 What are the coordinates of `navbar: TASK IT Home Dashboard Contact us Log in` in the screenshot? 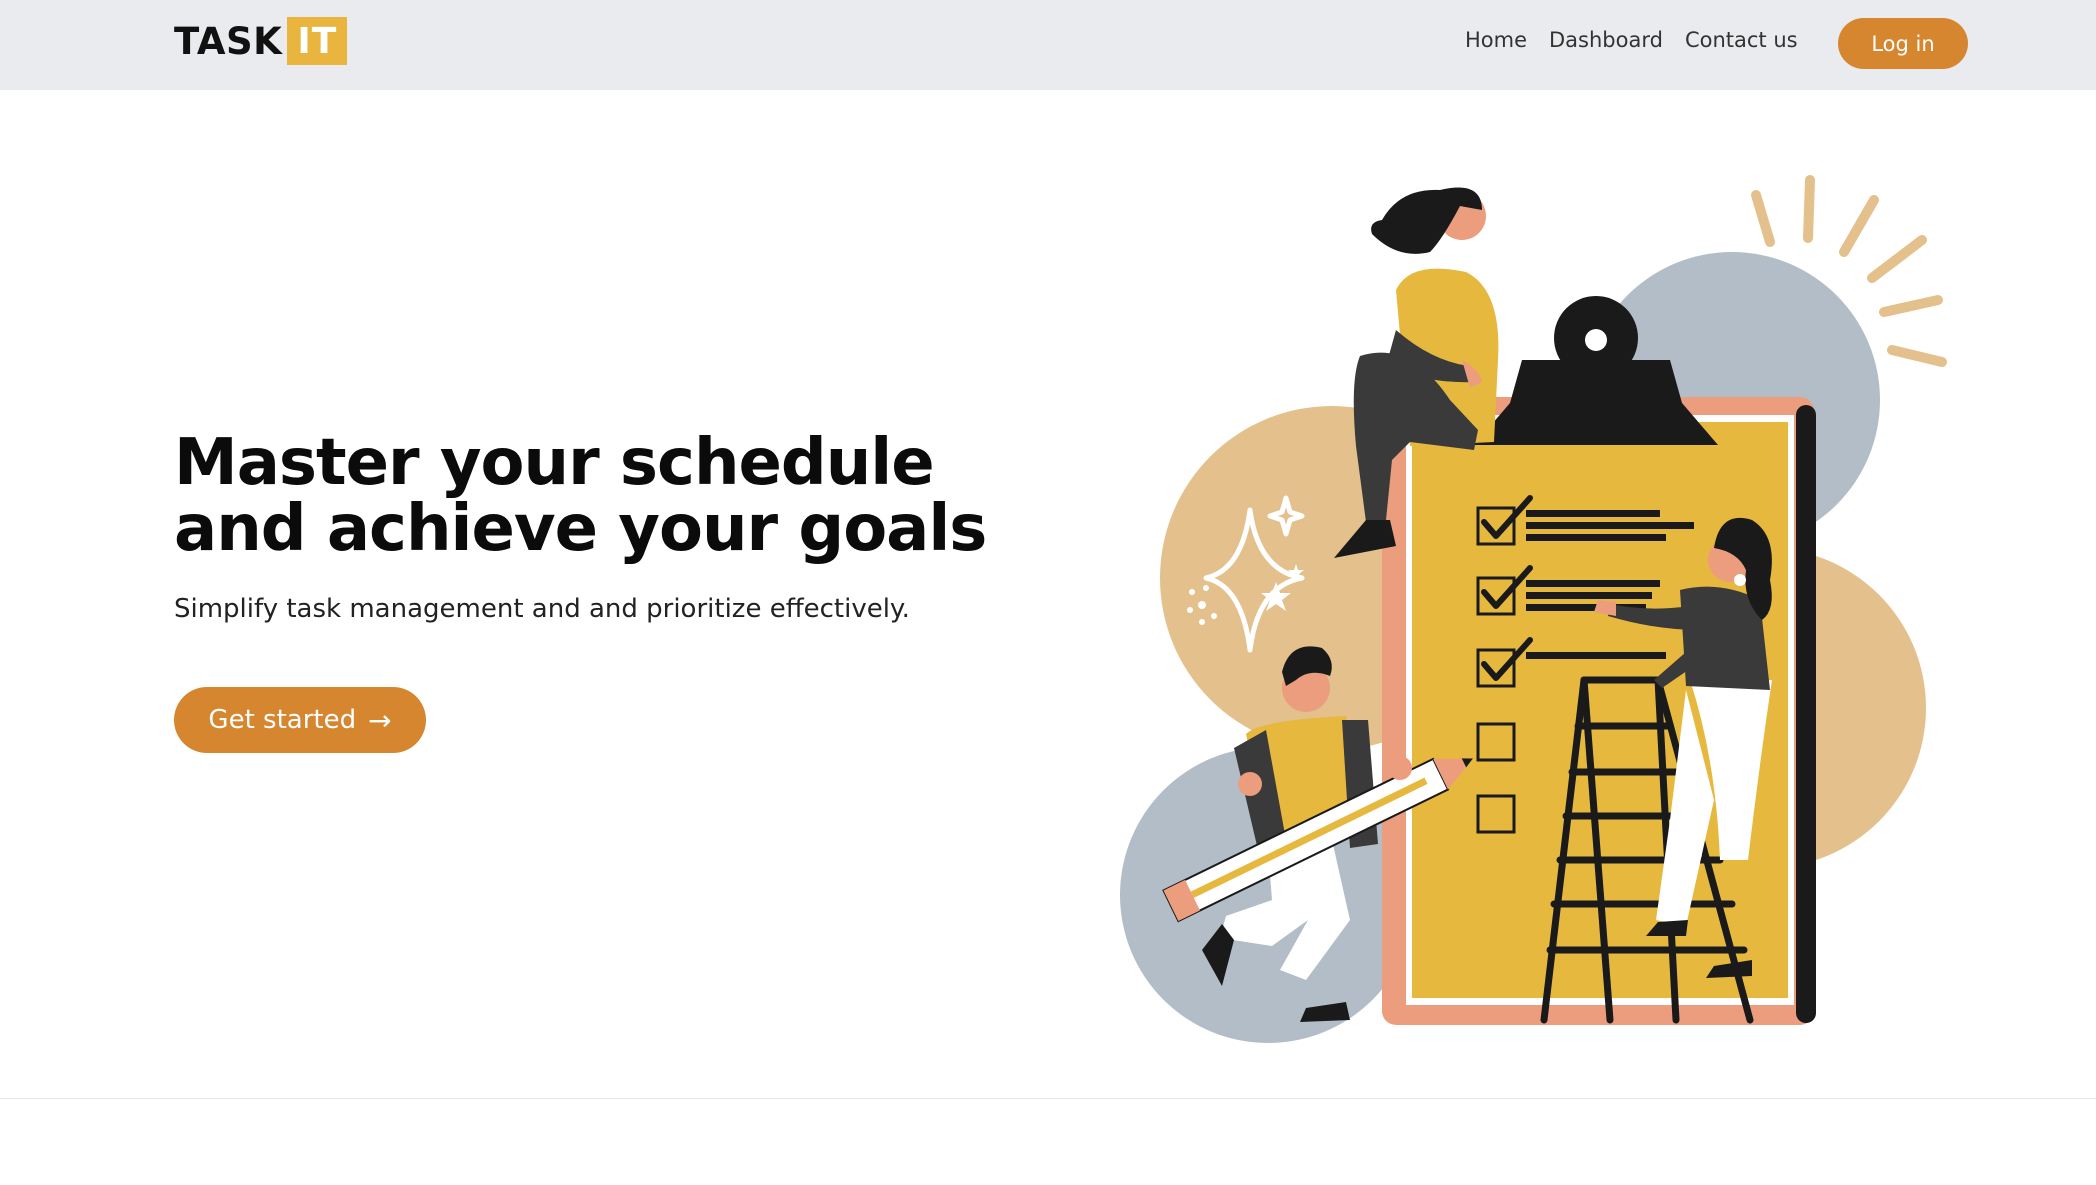 It's located at (1048, 45).